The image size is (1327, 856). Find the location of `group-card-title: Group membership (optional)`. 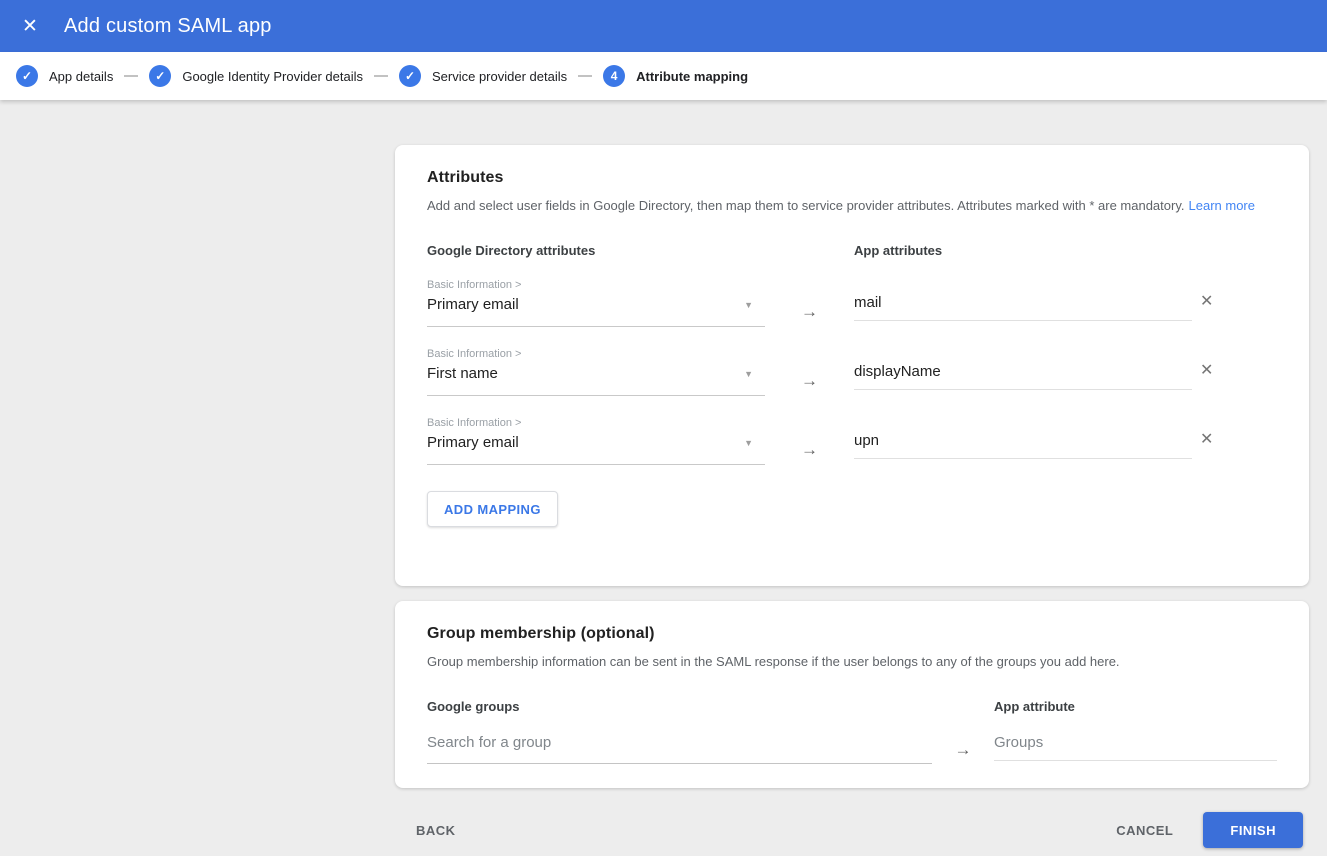

group-card-title: Group membership (optional) is located at coordinates (541, 633).